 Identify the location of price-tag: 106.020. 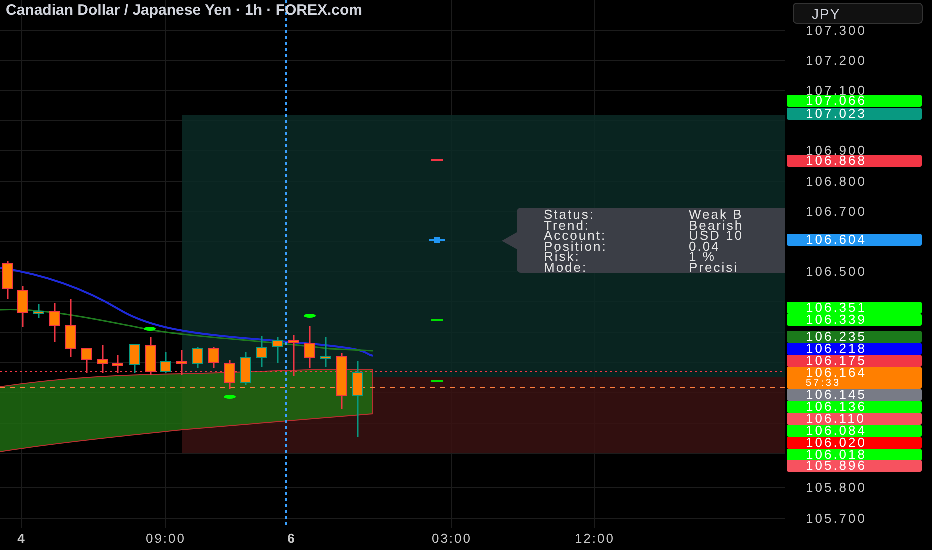
(854, 443).